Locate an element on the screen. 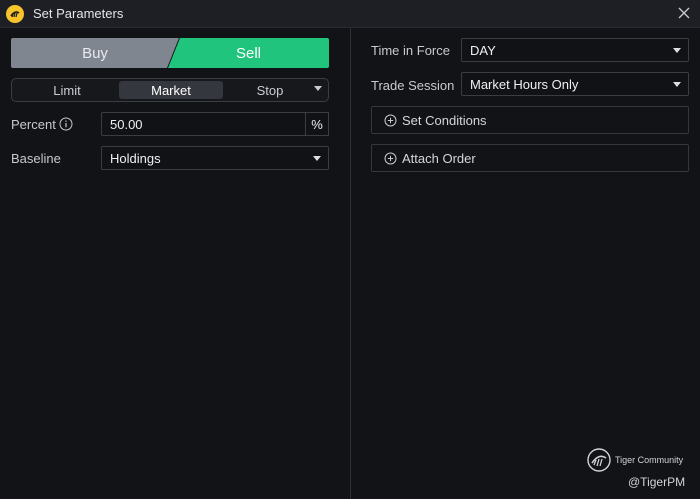 The height and width of the screenshot is (499, 700). info-icon is located at coordinates (66, 124).